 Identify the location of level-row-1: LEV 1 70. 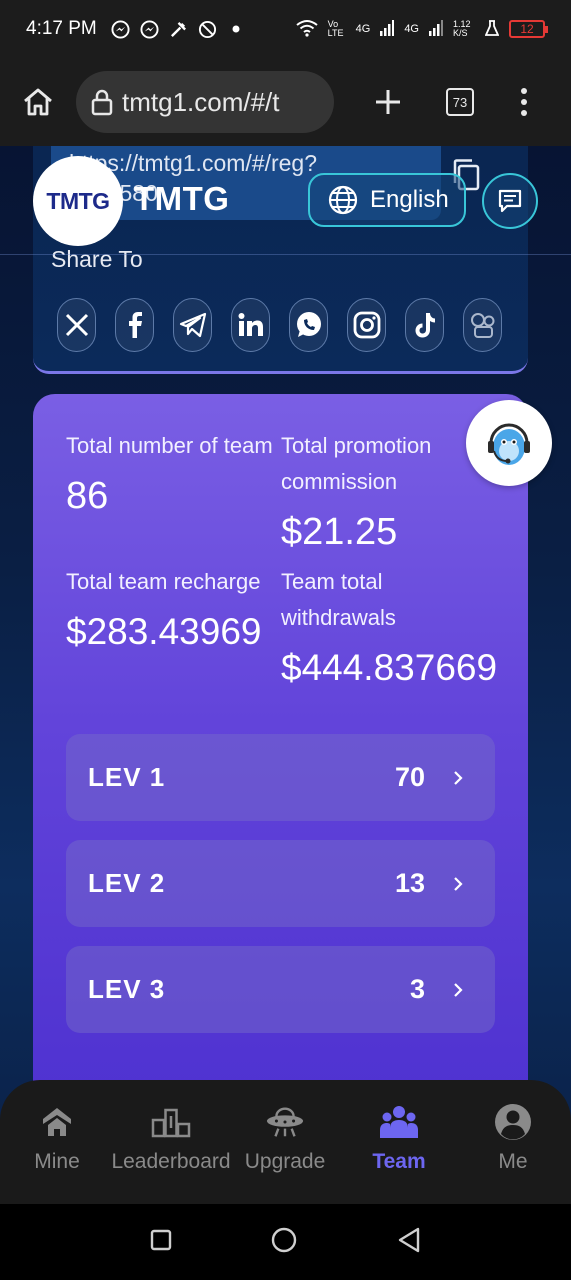
(280, 777).